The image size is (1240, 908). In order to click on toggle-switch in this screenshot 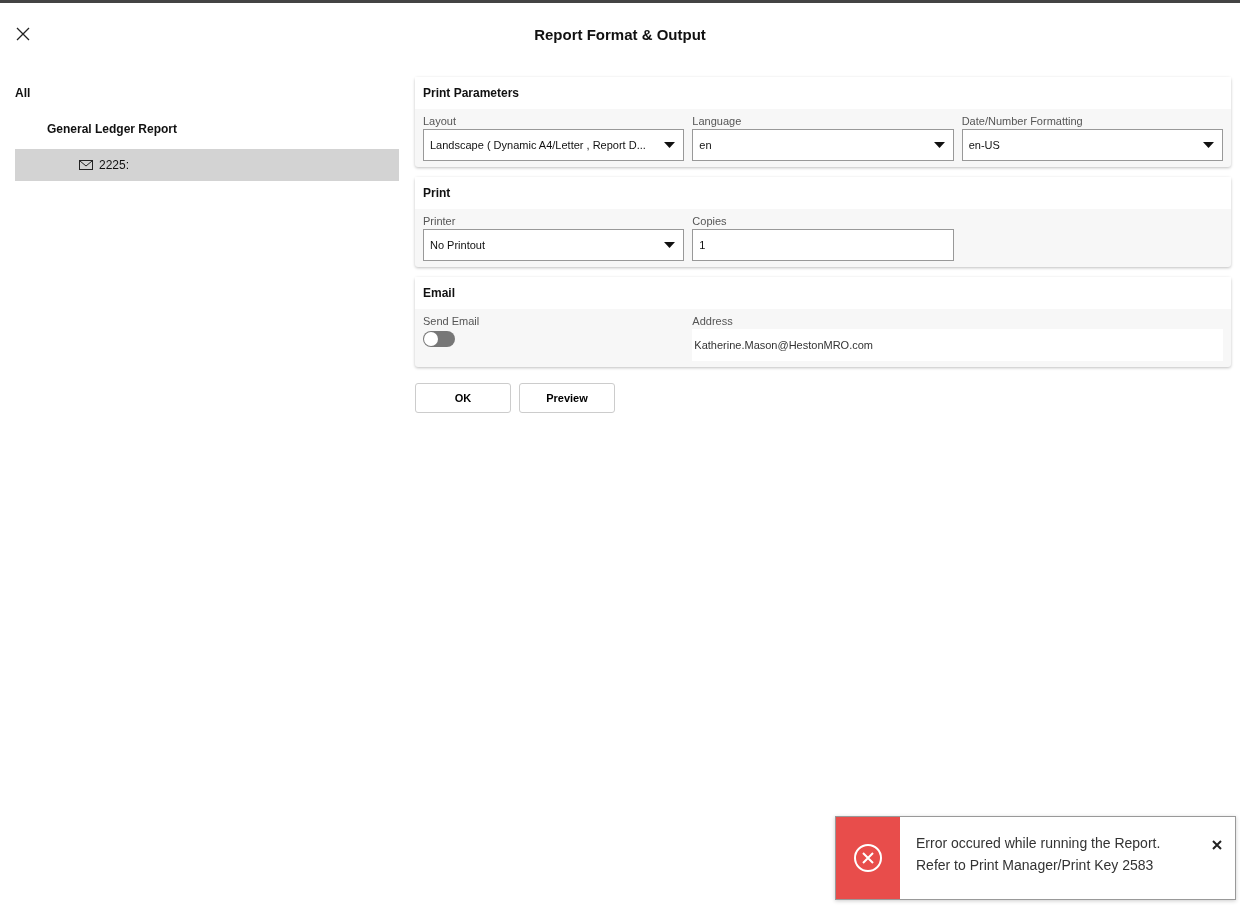, I will do `click(439, 339)`.